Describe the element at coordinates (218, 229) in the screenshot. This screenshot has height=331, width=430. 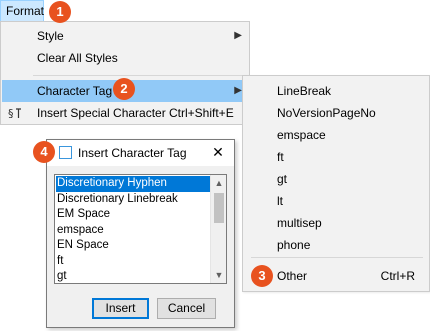
I see `listbox-scrollbar: ▲ ▼` at that location.